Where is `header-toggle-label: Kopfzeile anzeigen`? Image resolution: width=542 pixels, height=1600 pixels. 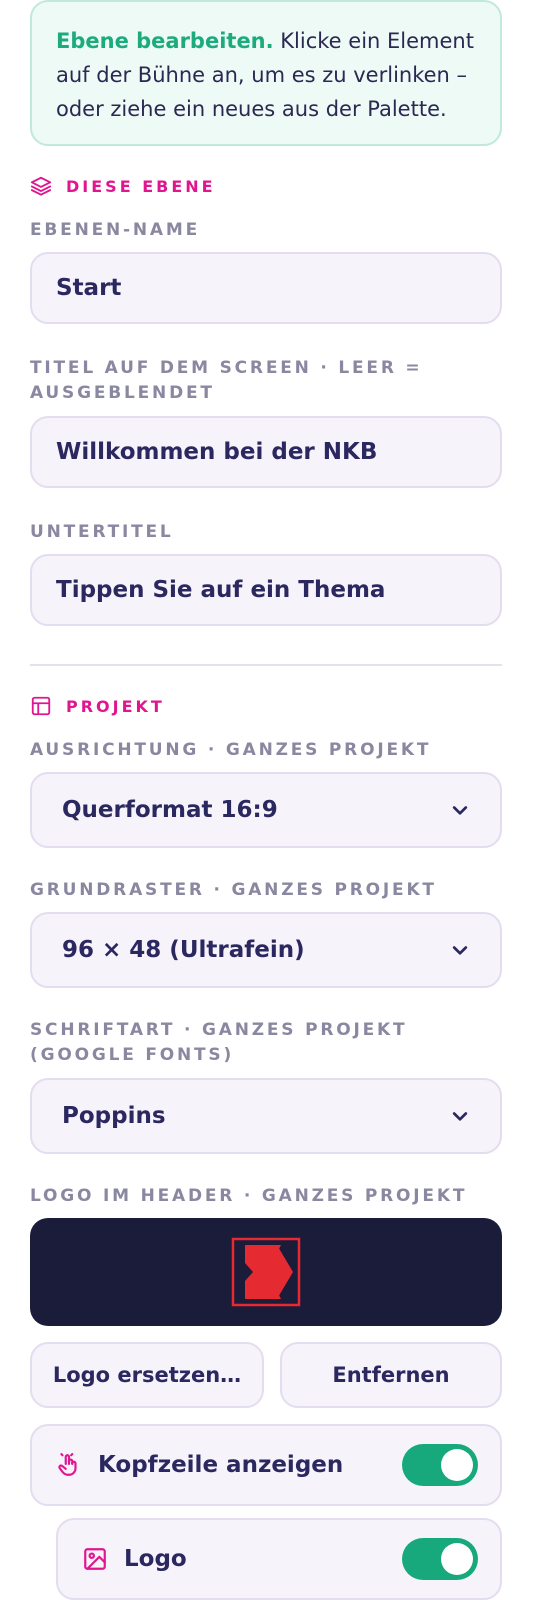
header-toggle-label: Kopfzeile anzeigen is located at coordinates (221, 1465).